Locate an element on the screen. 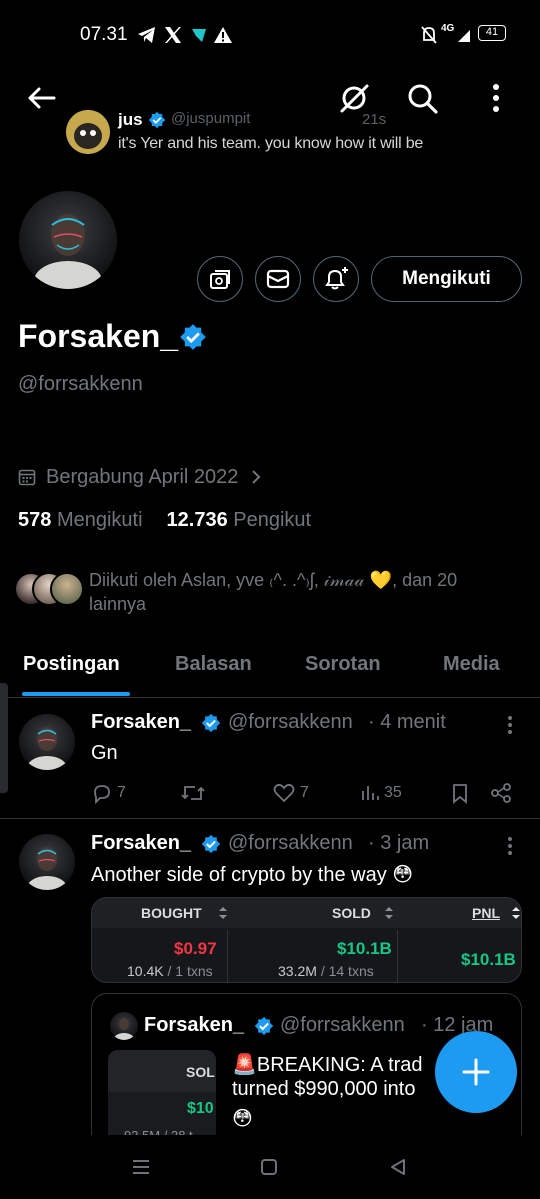 The height and width of the screenshot is (1199, 540). quote-text-line3: 😳 is located at coordinates (242, 1119).